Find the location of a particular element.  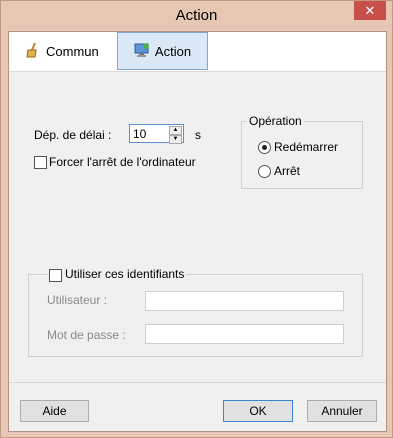

operation-group: Opération Redémarrer Arrêt is located at coordinates (302, 151).